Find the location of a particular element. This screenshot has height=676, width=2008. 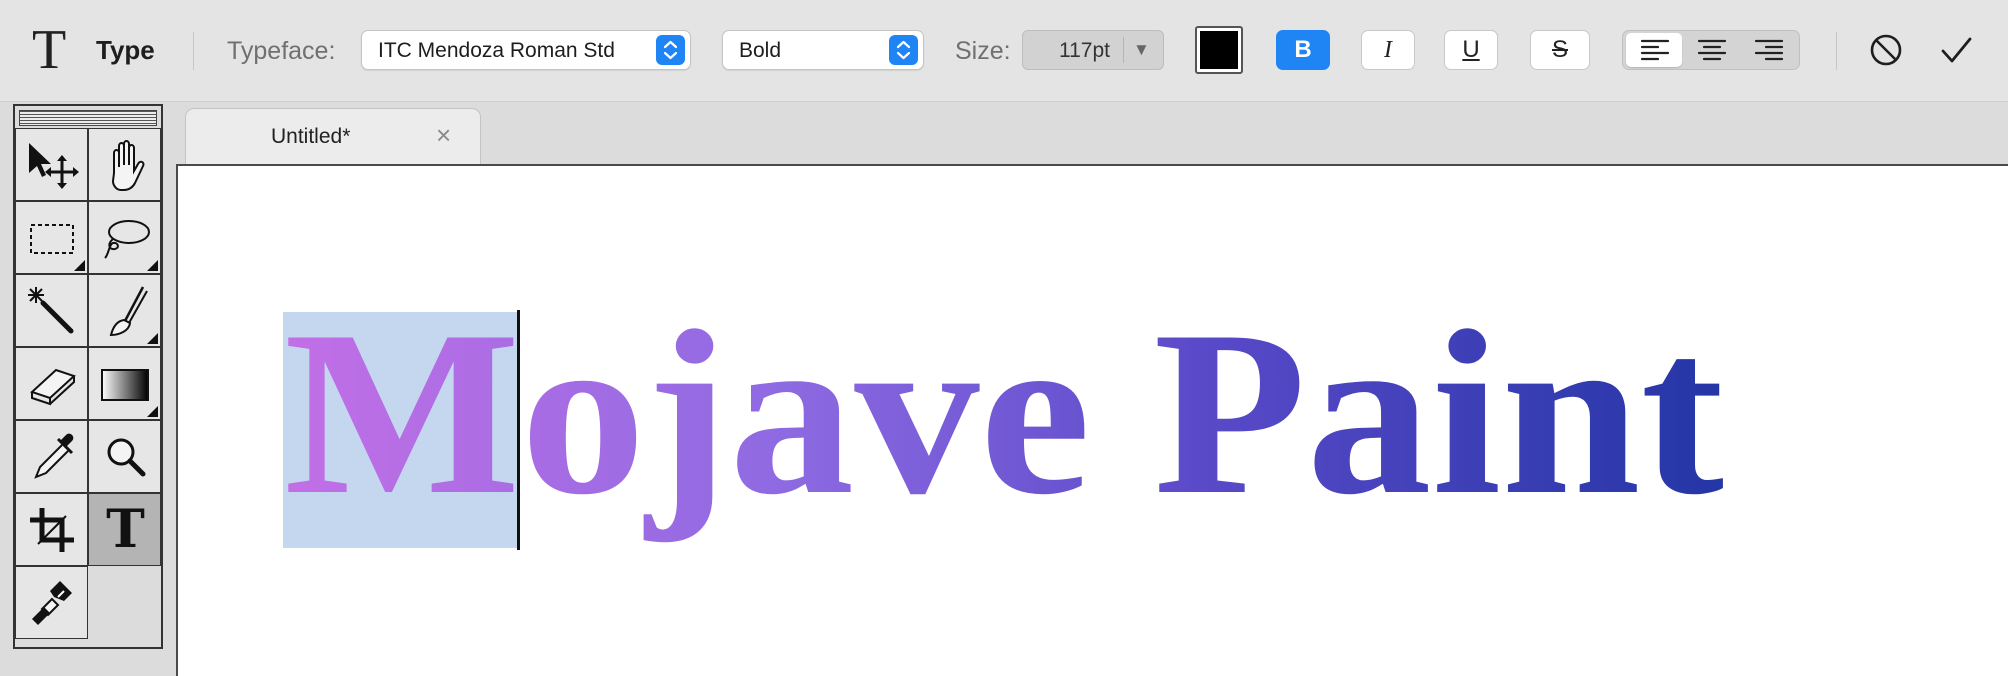

typeface-stepper-icon is located at coordinates (670, 50).